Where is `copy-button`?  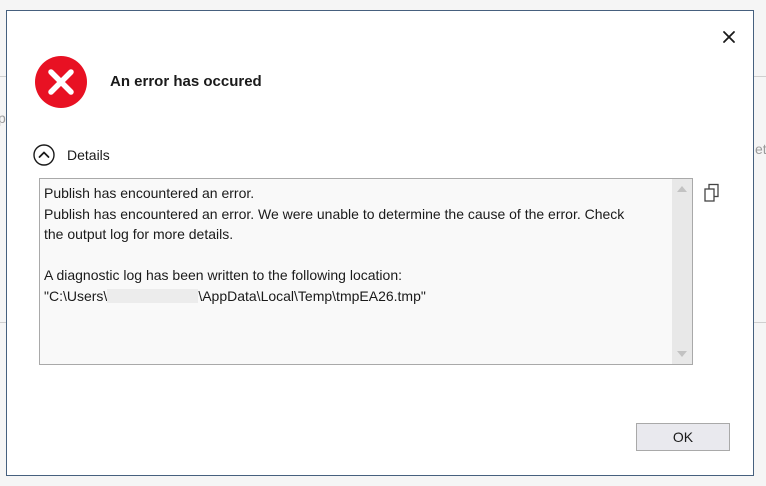
copy-button is located at coordinates (712, 193).